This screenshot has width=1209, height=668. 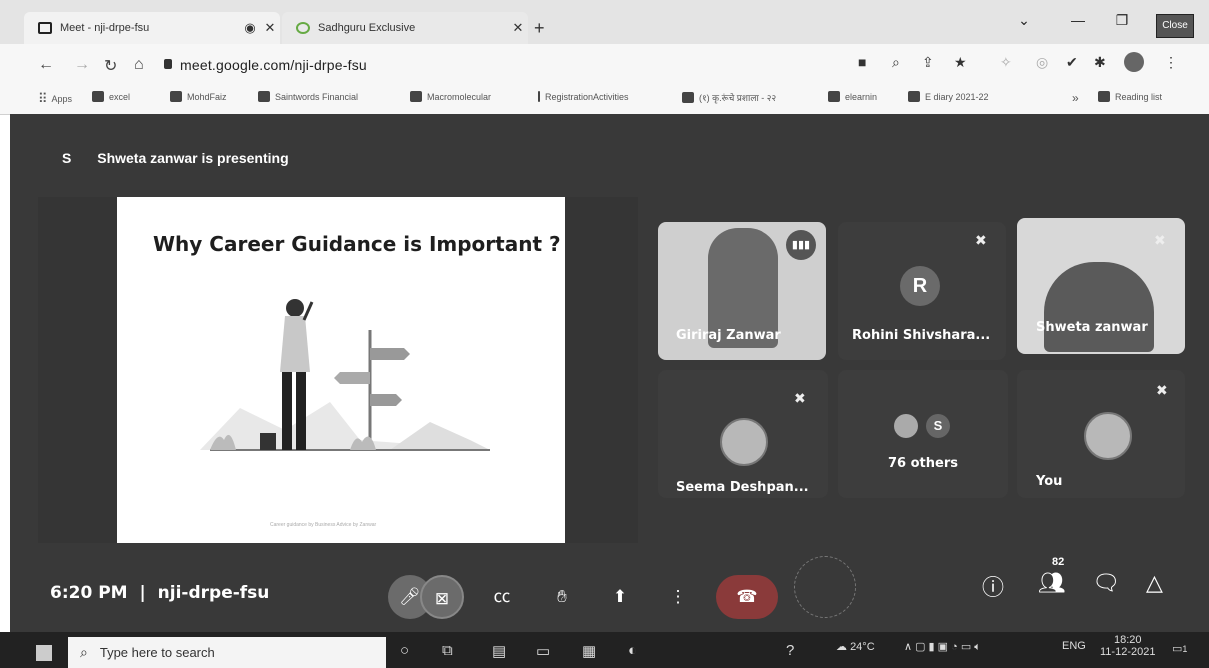 What do you see at coordinates (993, 586) in the screenshot?
I see `meeting-details-icon: ⓘ` at bounding box center [993, 586].